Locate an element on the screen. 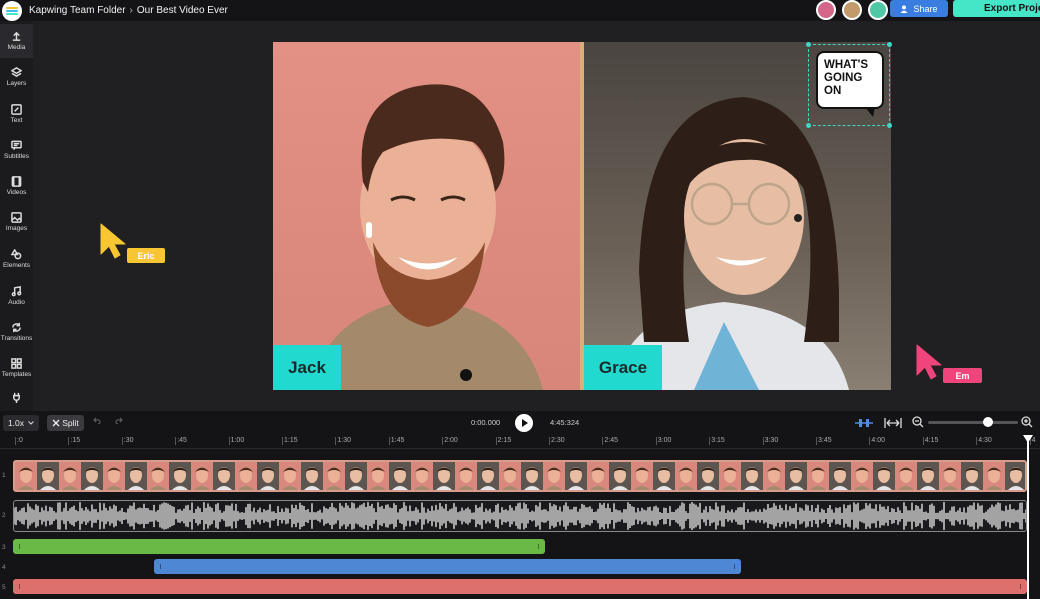 The image size is (1040, 599). zoom-out-icon is located at coordinates (918, 422).